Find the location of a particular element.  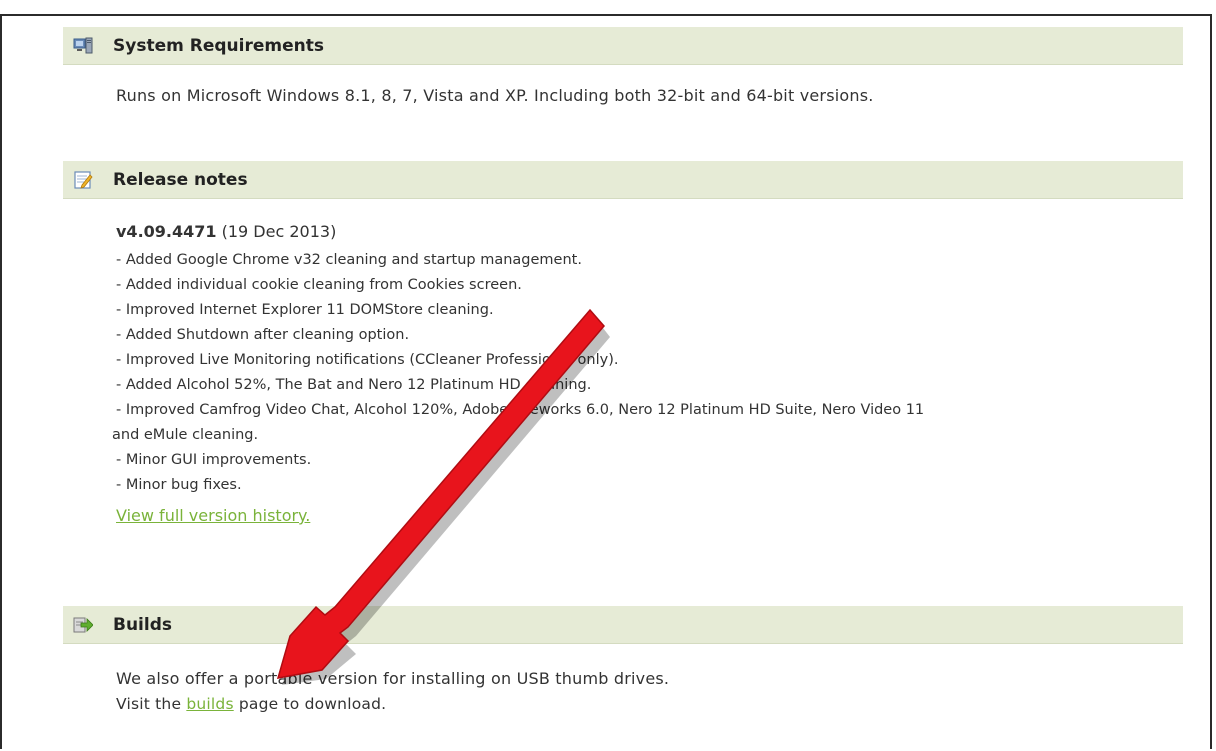

section-title: System Requirements is located at coordinates (218, 46).